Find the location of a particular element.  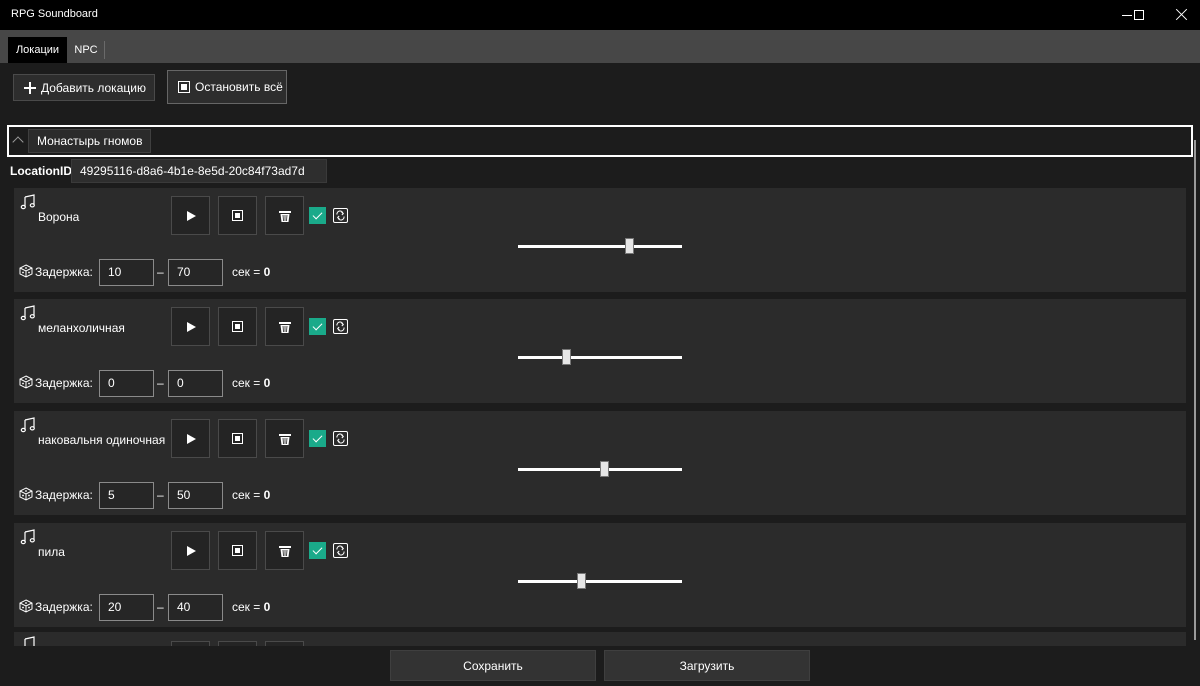

repeat-icon is located at coordinates (340, 215).